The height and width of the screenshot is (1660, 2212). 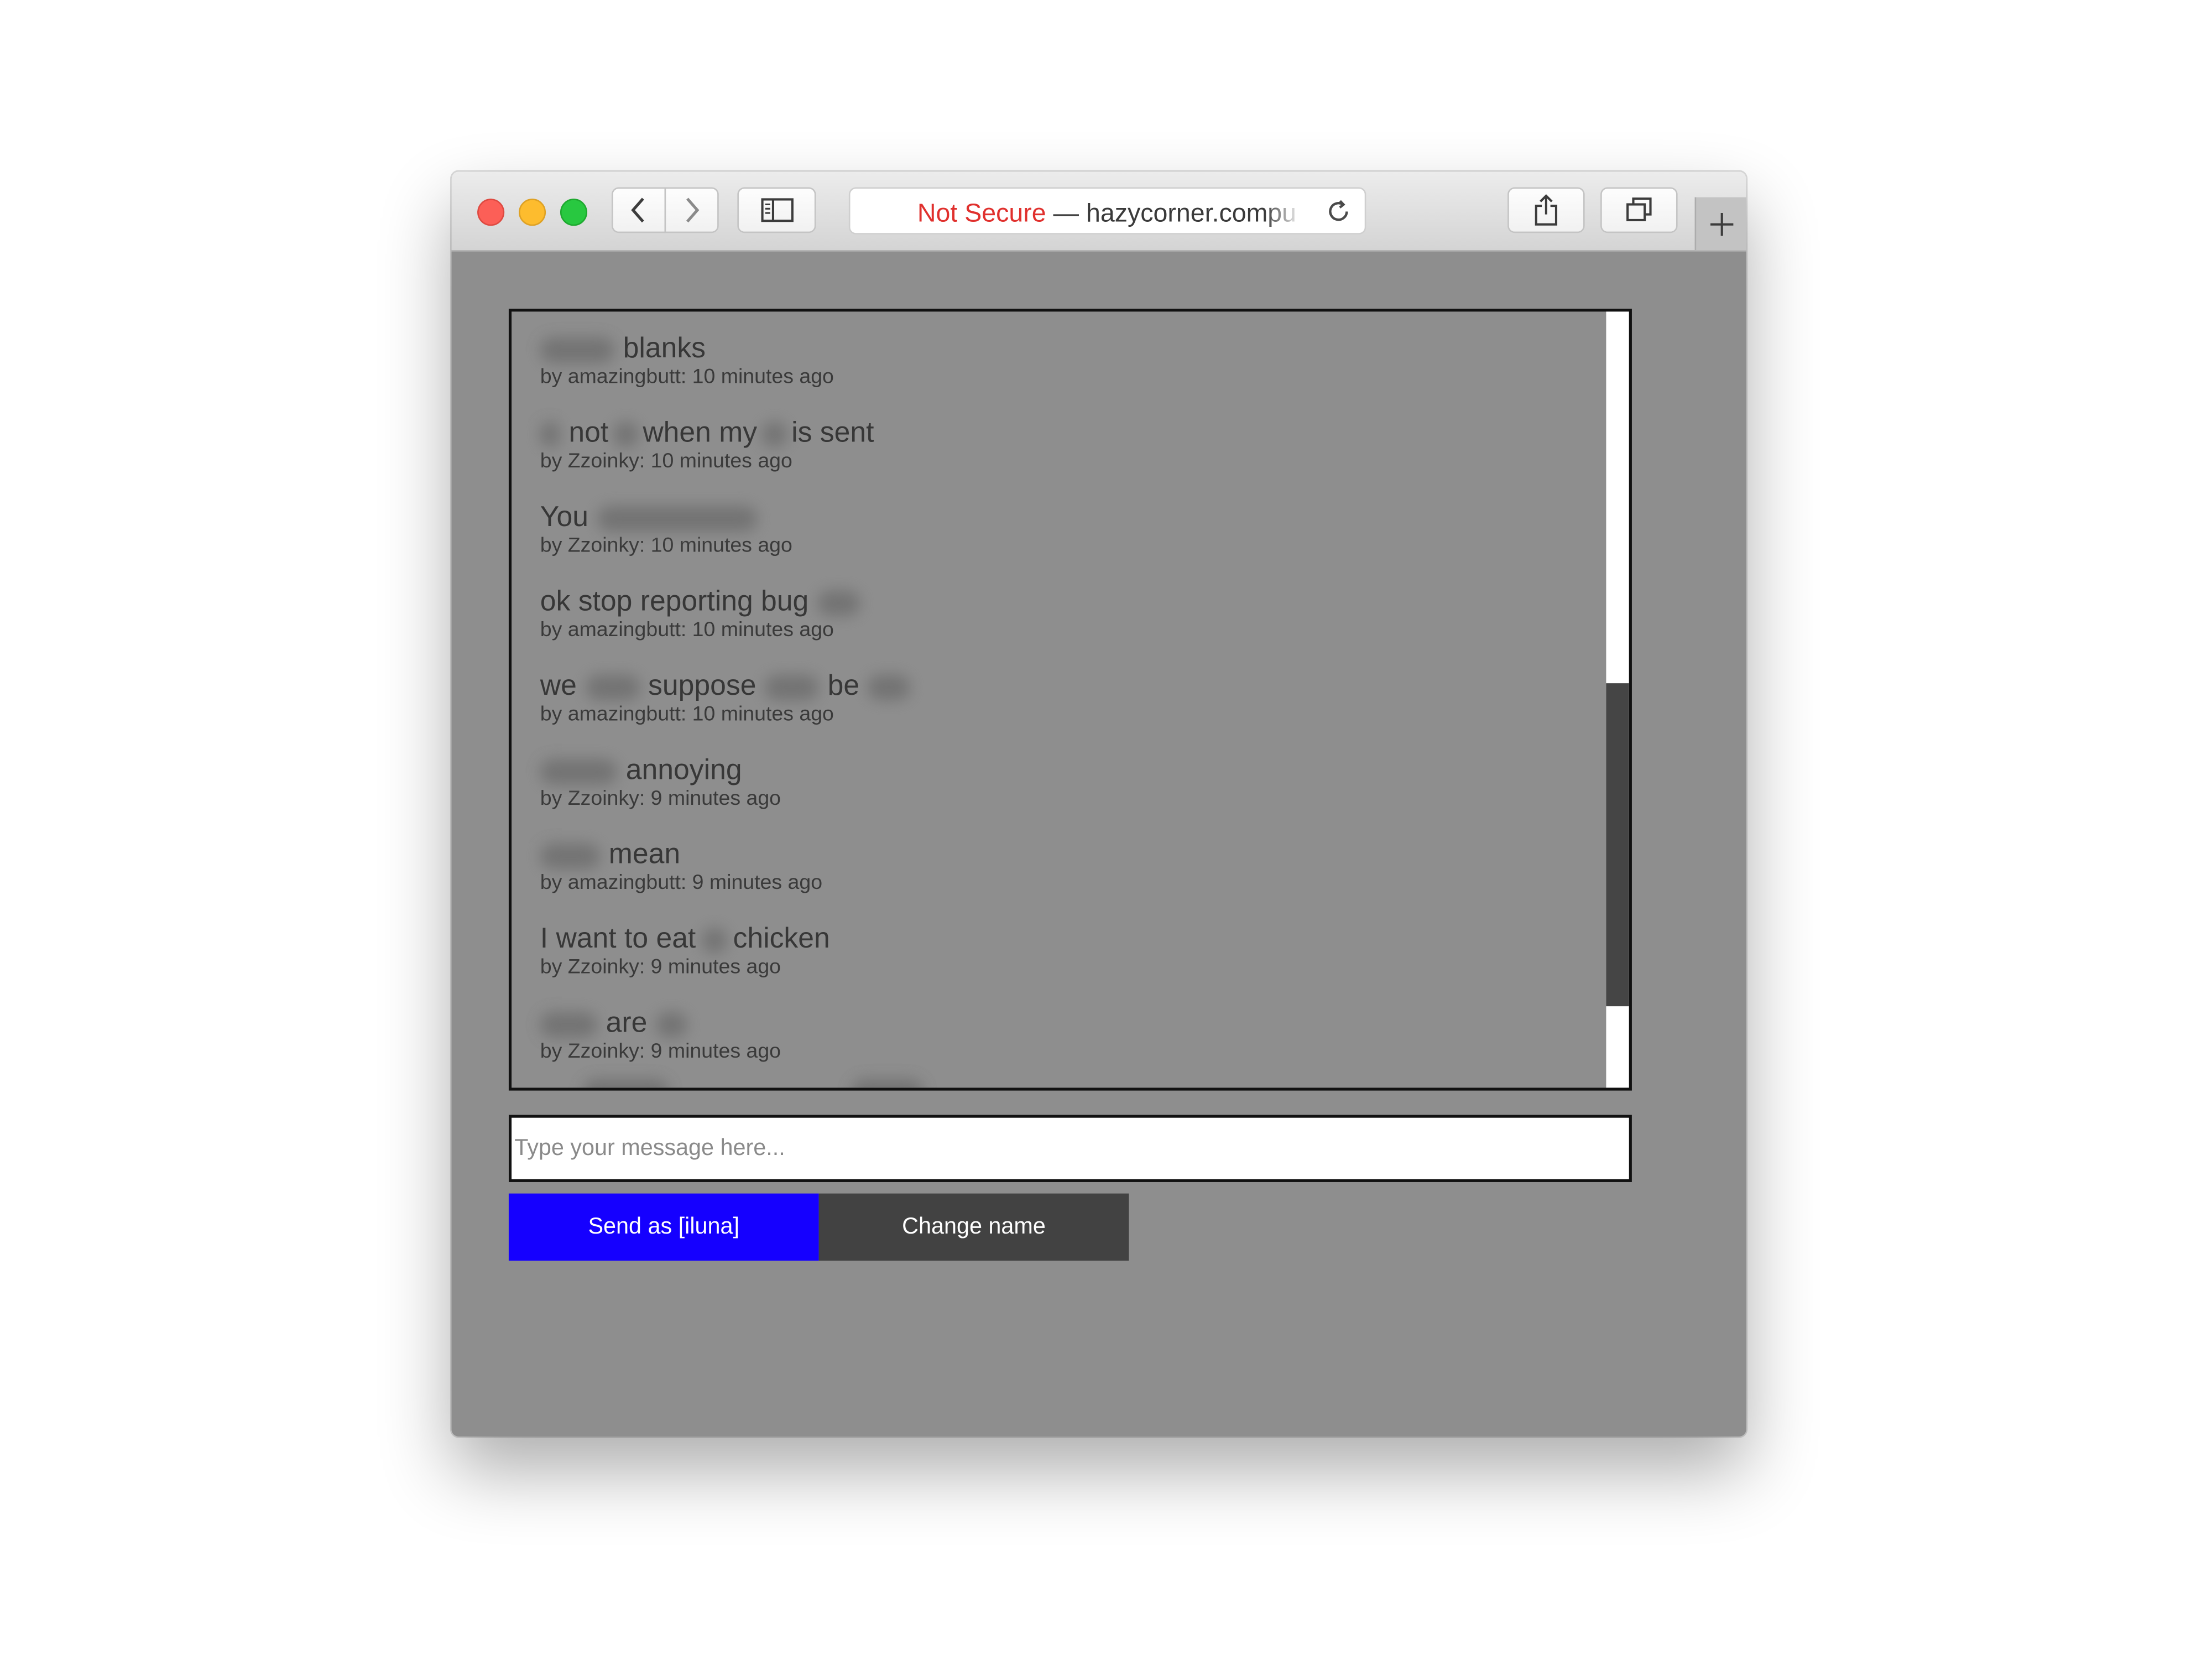 I want to click on message-text-part: You, so click(x=564, y=517).